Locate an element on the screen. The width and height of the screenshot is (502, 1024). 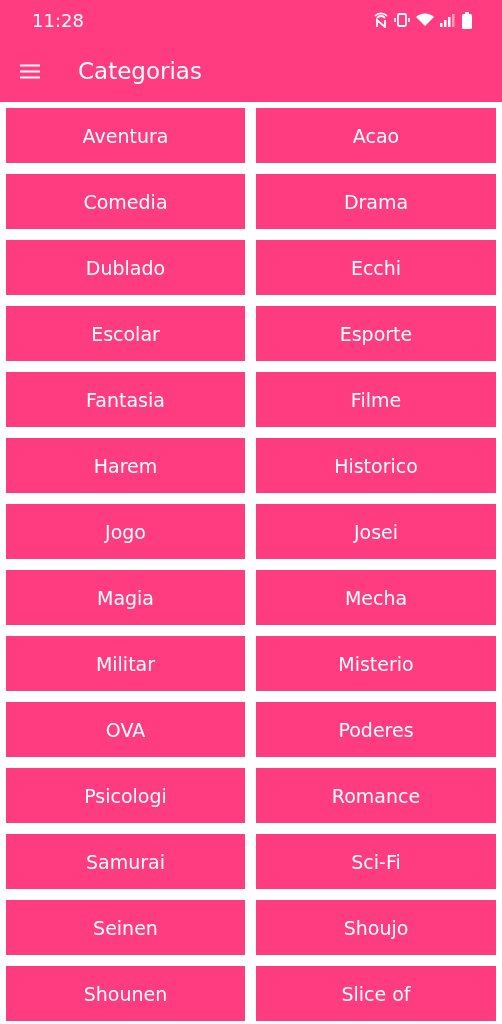
category-button: Filme is located at coordinates (376, 399).